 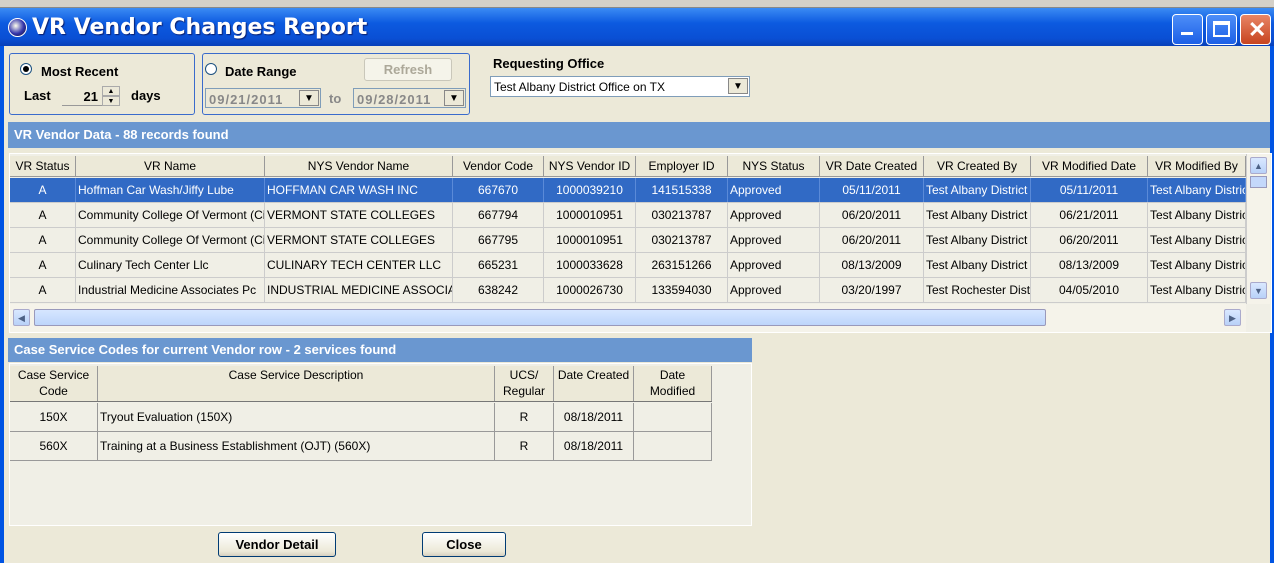 What do you see at coordinates (359, 190) in the screenshot?
I see `table-cell: HOFFMAN CAR WASH INC` at bounding box center [359, 190].